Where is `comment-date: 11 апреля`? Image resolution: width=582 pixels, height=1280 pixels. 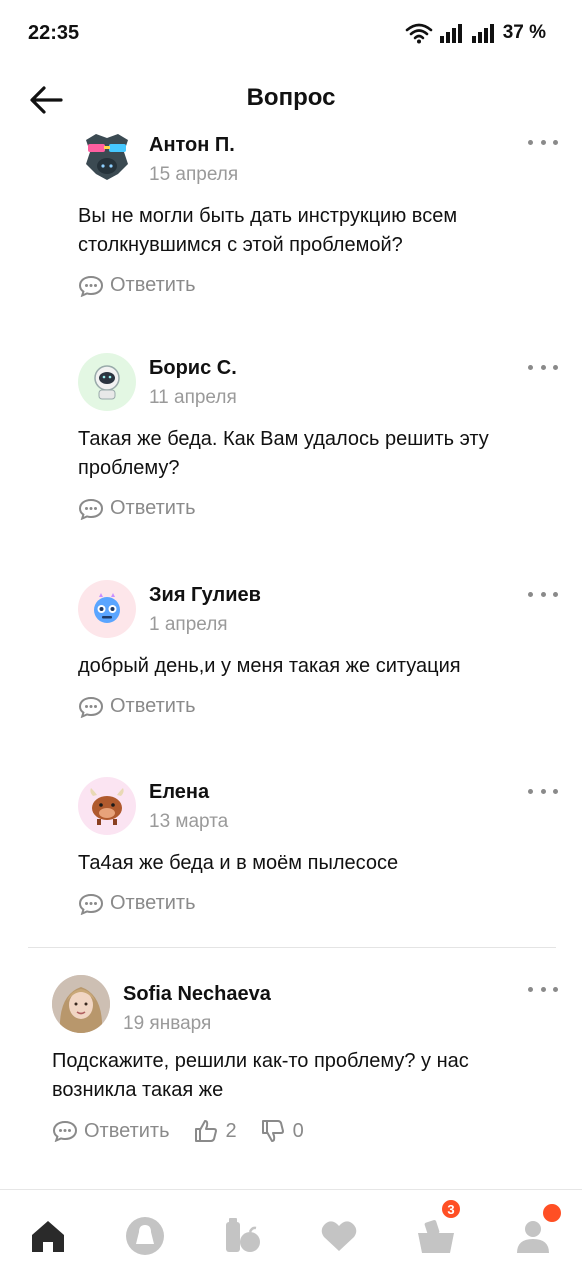 comment-date: 11 апреля is located at coordinates (193, 397).